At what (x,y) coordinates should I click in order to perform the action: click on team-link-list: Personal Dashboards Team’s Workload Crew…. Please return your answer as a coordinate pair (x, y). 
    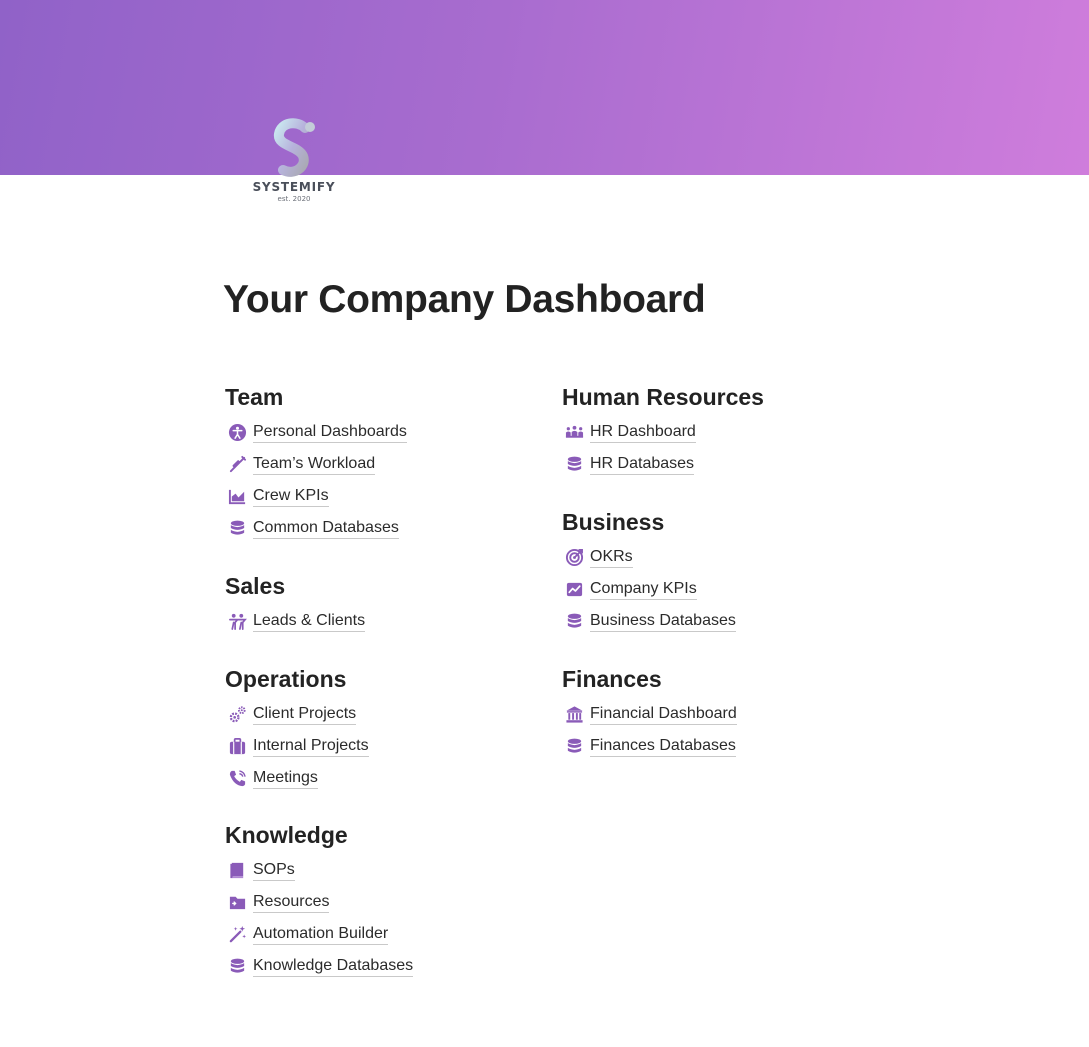
    Looking at the image, I should click on (385, 480).